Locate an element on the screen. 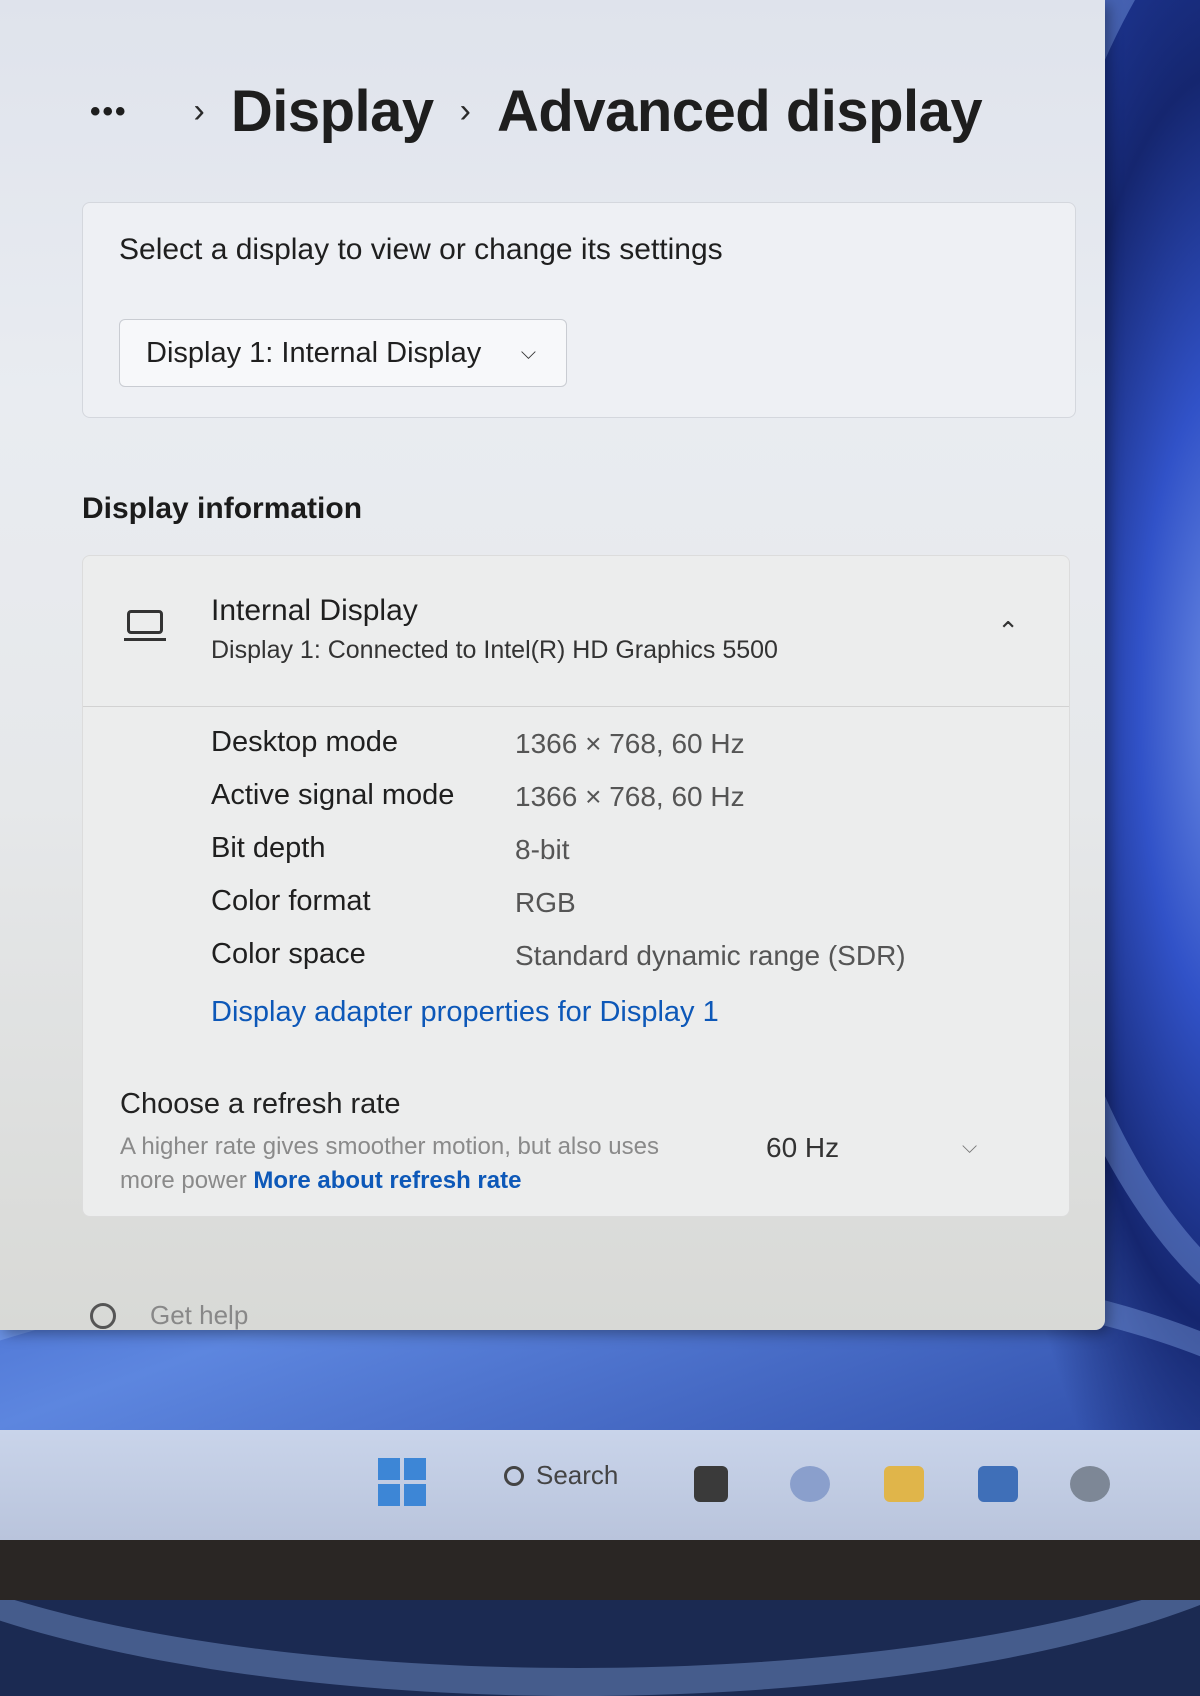 This screenshot has width=1200, height=1696. property-label: Color space is located at coordinates (288, 954).